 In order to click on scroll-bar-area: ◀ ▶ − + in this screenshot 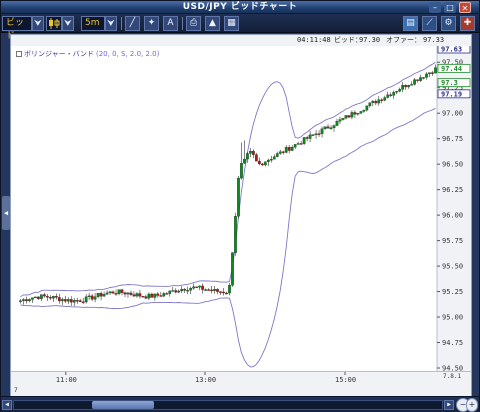, I will do `click(240, 404)`.